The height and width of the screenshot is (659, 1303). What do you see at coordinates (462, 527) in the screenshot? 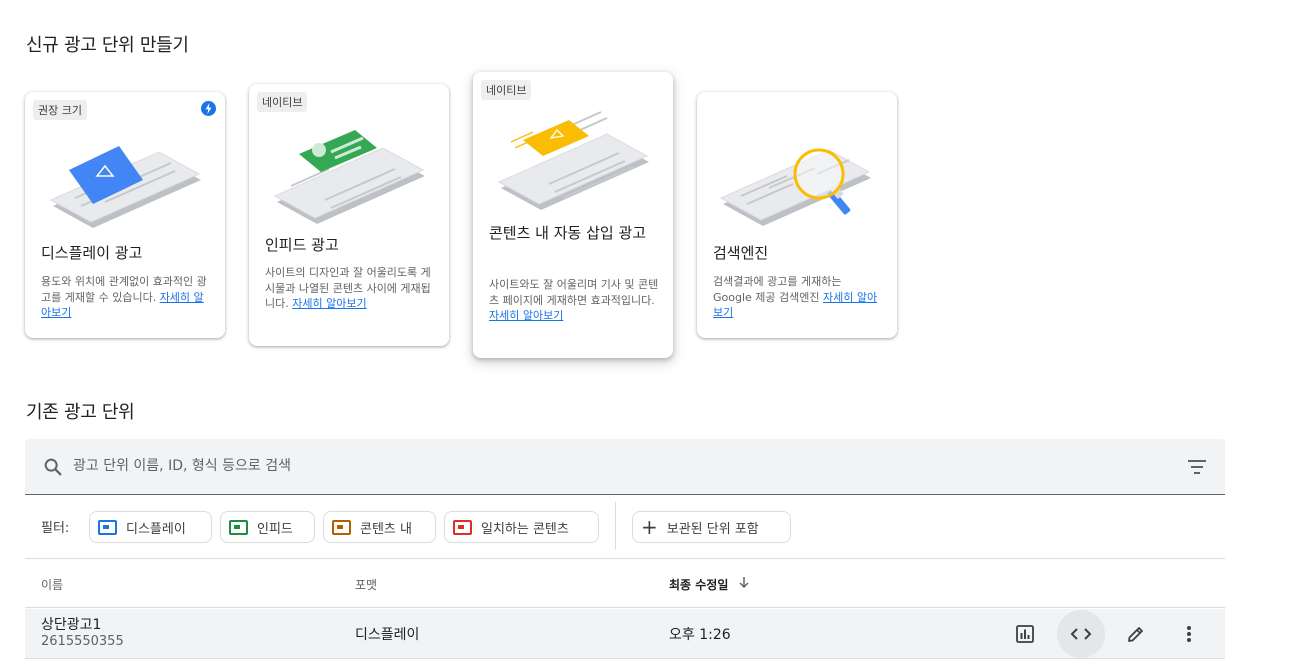
I see `matched-content-icon` at bounding box center [462, 527].